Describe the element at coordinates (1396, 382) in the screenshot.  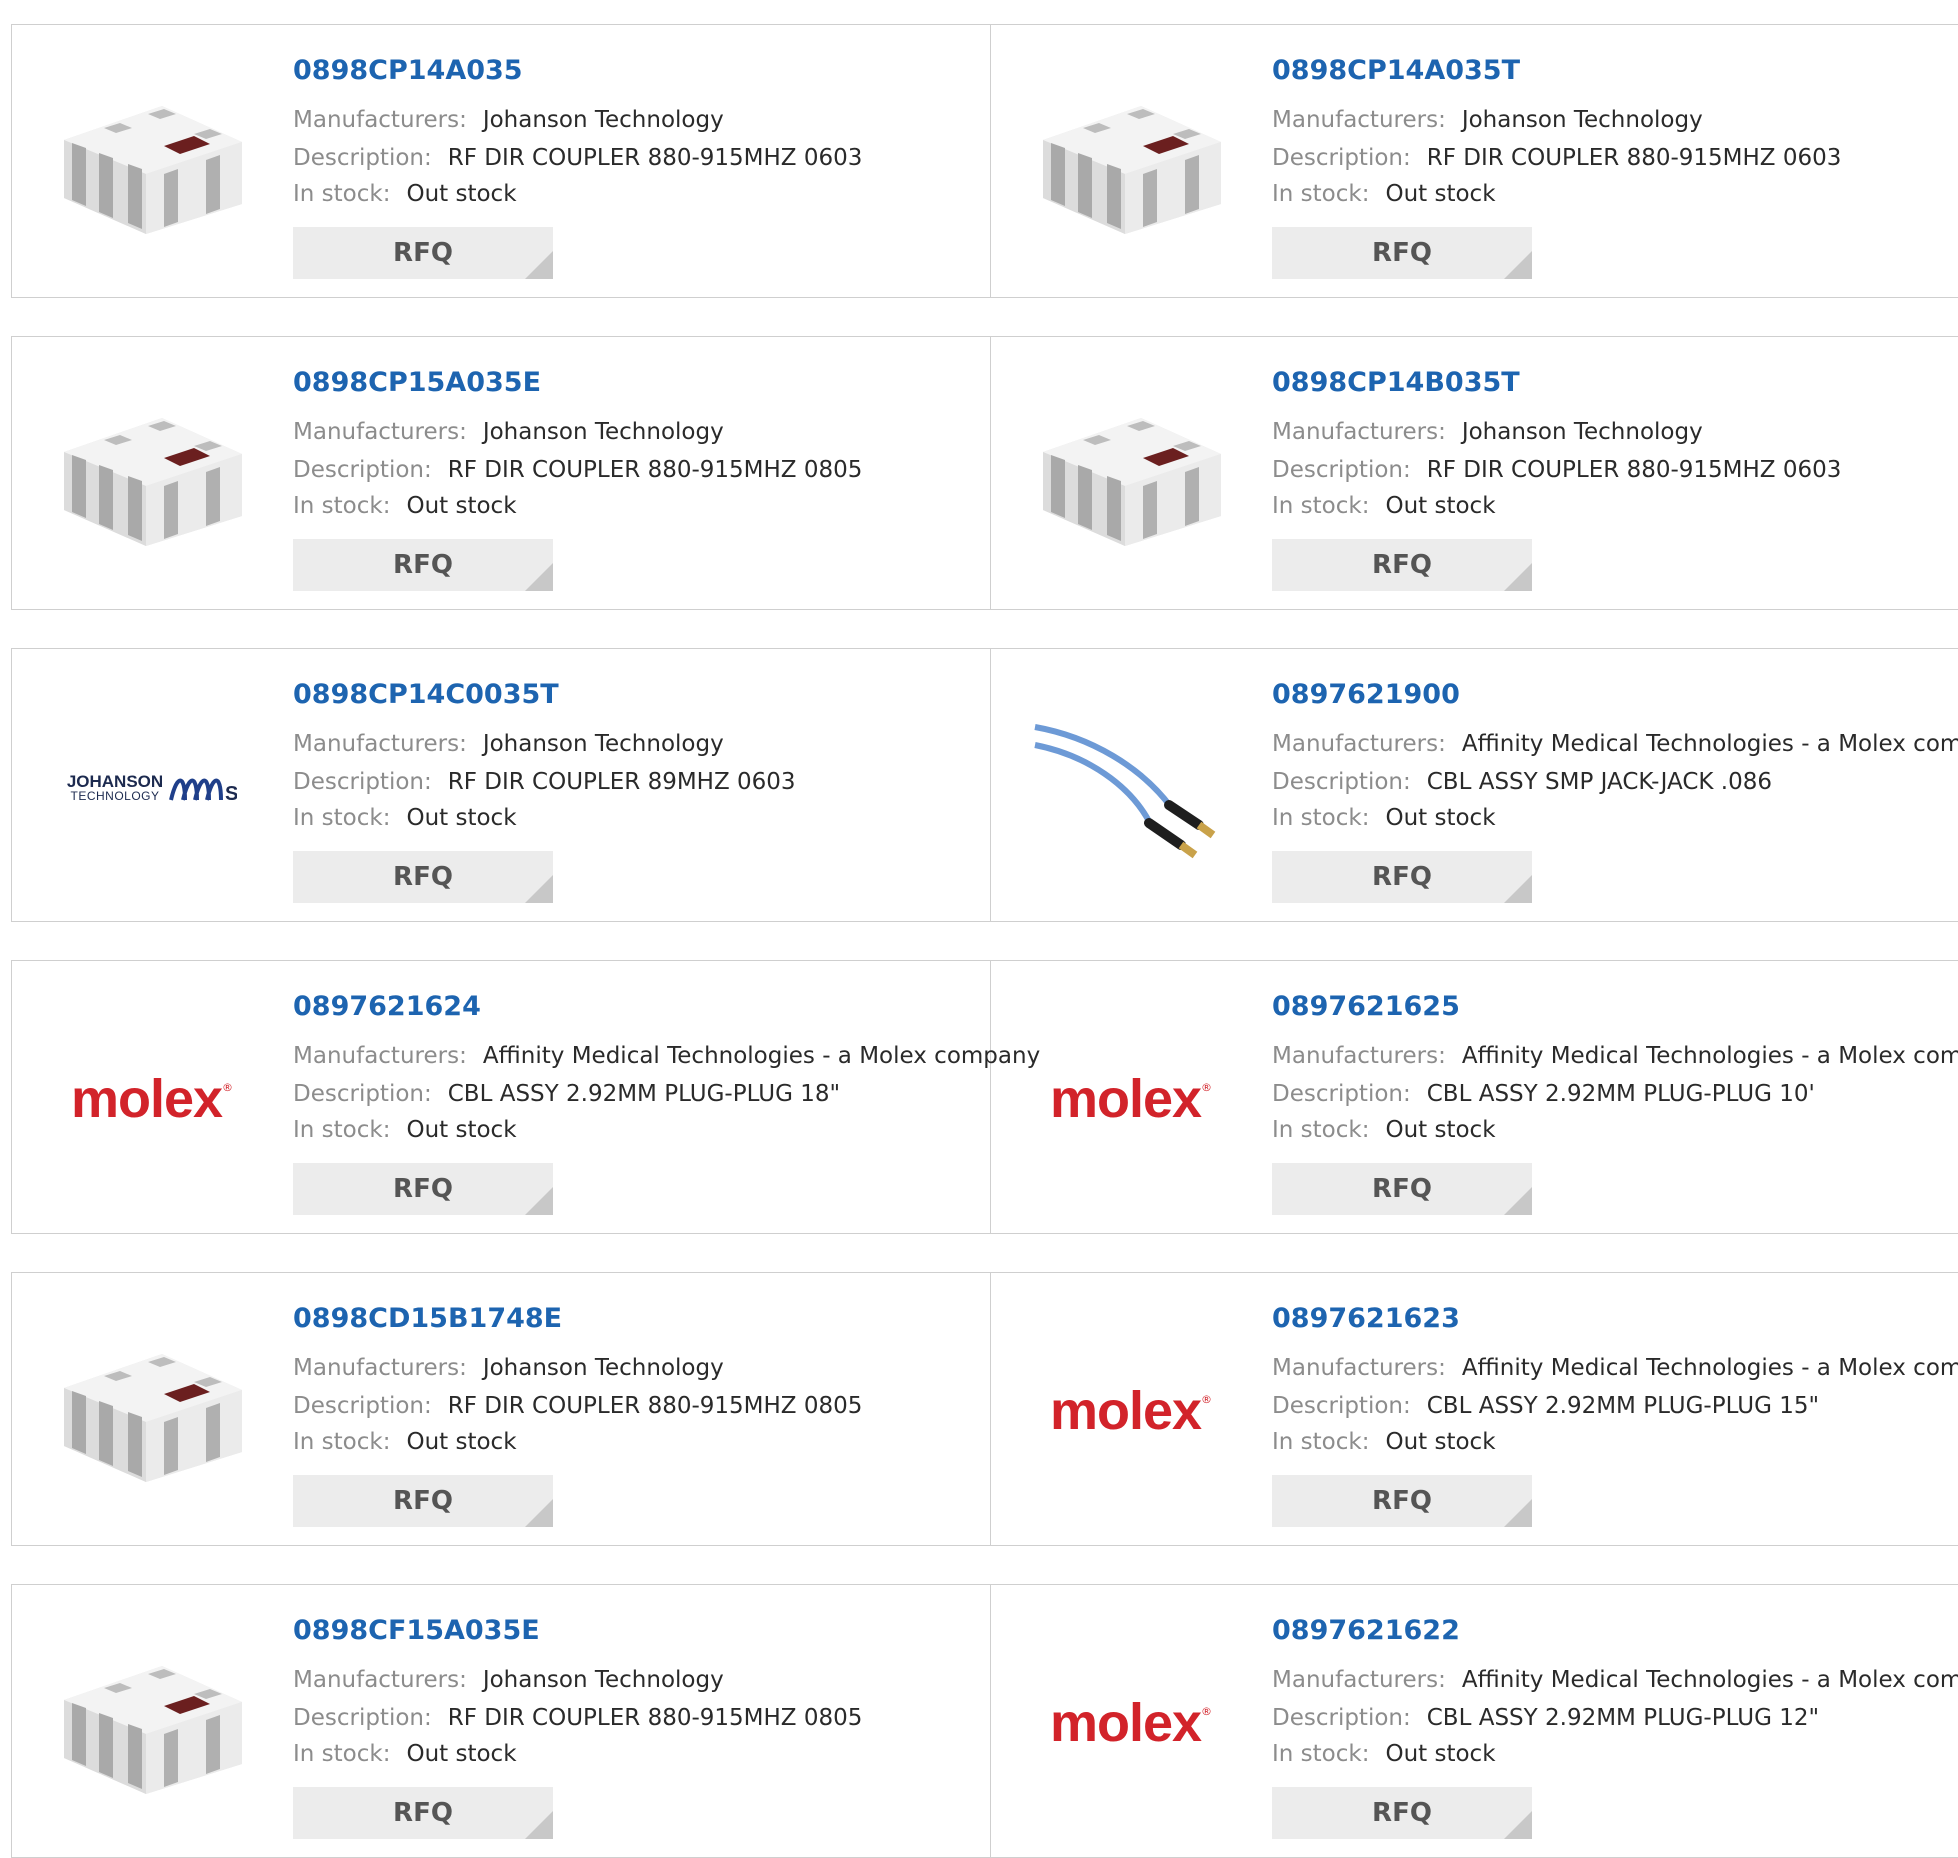
I see `part-number-link: 0898CP14B035T` at that location.